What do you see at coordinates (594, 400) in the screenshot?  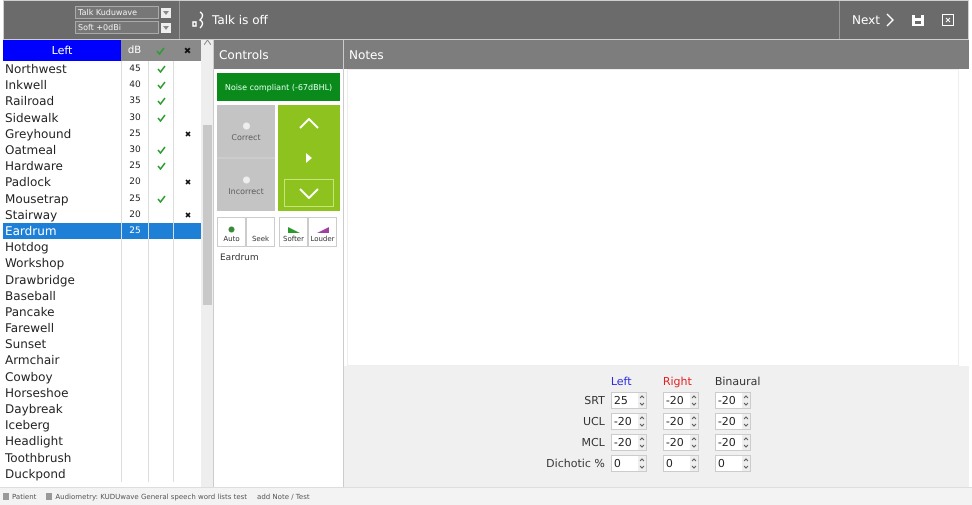 I see `threshold-label: SRT` at bounding box center [594, 400].